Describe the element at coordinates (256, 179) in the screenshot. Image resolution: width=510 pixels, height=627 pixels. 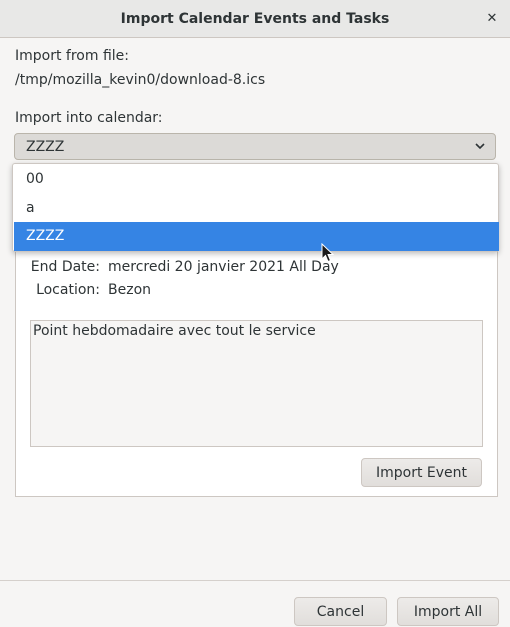
I see `calendar-option-00: 00` at that location.